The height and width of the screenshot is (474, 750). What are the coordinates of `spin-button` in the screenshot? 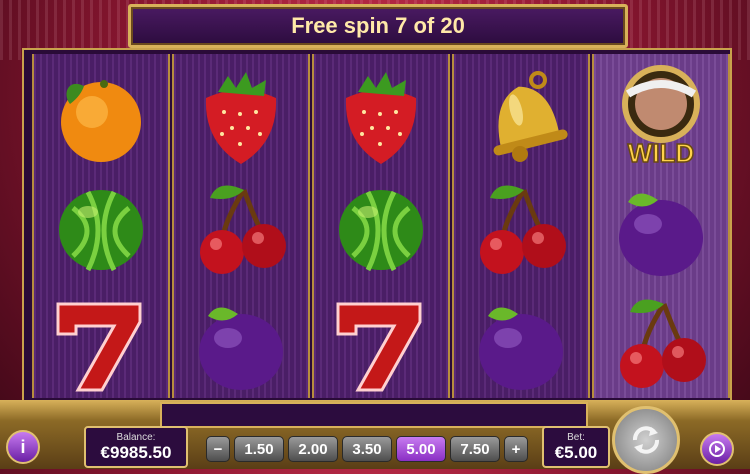 It's located at (646, 440).